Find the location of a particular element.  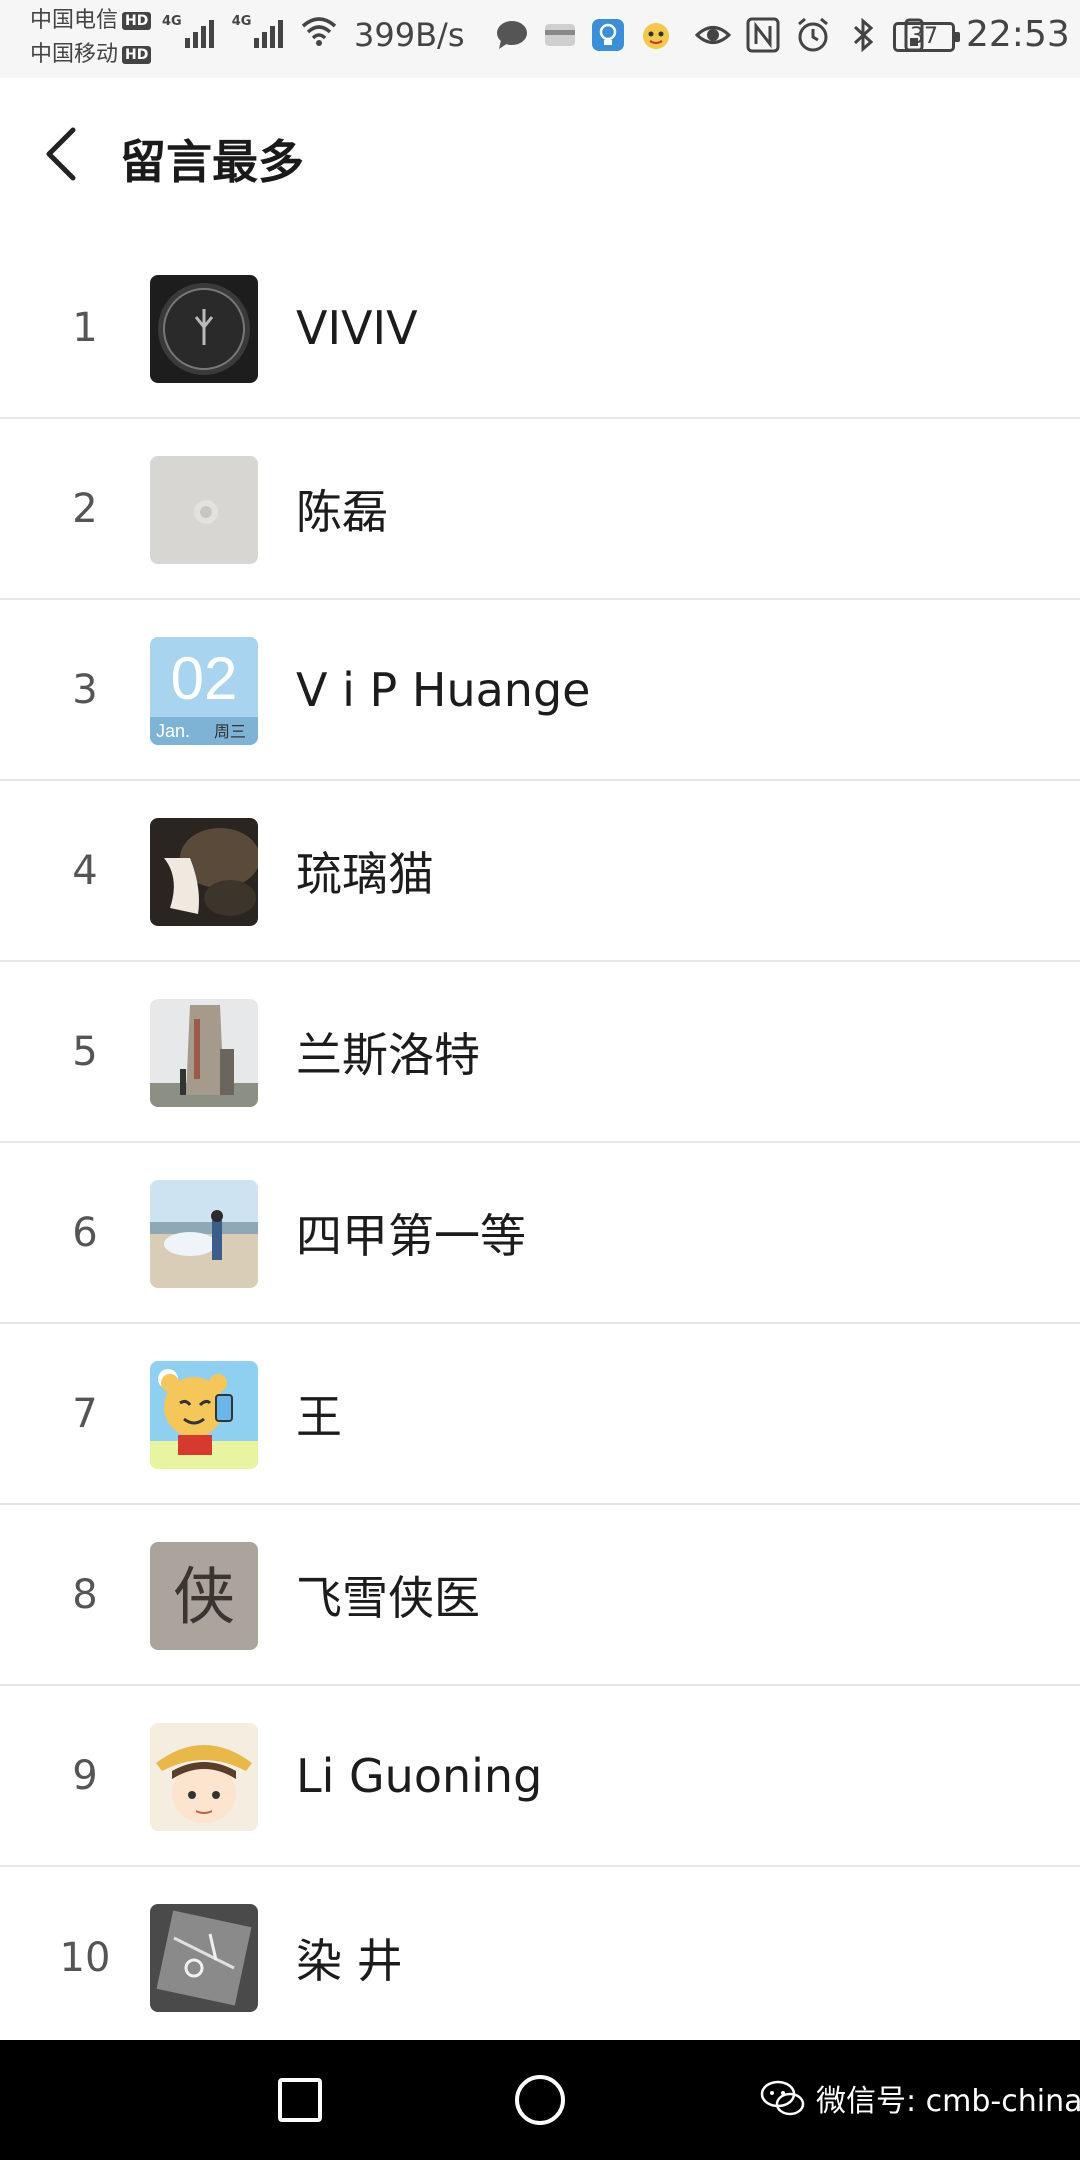

svg-text: 周三 is located at coordinates (230, 731).